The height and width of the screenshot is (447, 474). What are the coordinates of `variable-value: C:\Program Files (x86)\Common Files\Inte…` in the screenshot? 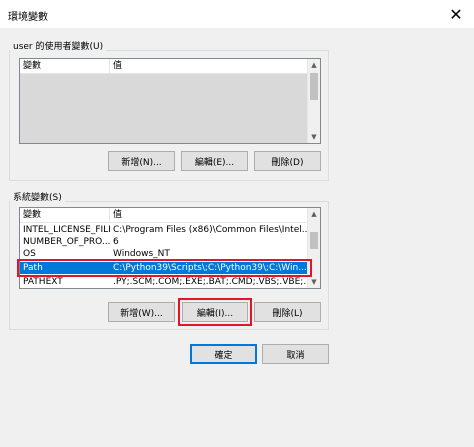 It's located at (210, 230).